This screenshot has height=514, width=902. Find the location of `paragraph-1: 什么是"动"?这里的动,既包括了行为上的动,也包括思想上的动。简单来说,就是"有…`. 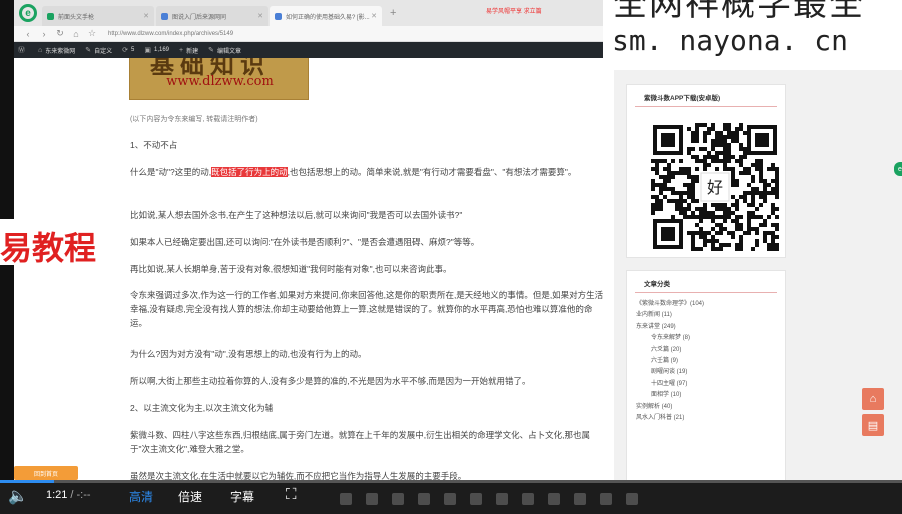

paragraph-1: 什么是"动"?这里的动,既包括了行为上的动,也包括思想上的动。简单来说,就是"有… is located at coordinates (367, 172).